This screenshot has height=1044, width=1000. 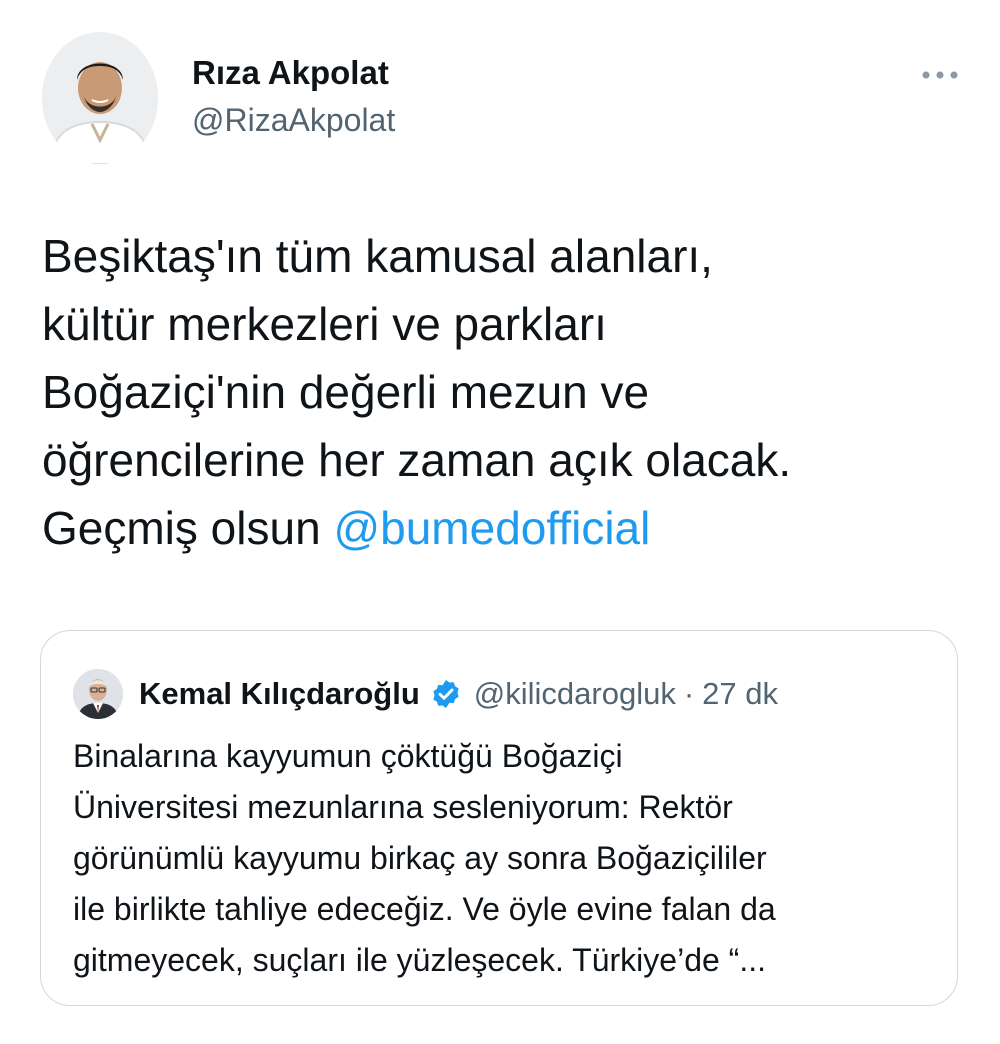 I want to click on author-avatar, so click(x=100, y=98).